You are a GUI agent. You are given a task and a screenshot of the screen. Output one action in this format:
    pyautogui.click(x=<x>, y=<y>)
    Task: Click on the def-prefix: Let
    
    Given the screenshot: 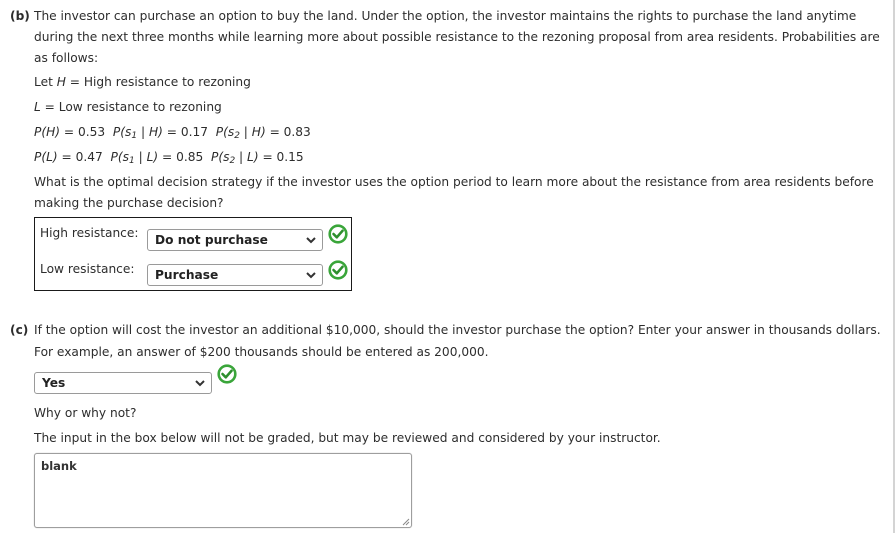 What is the action you would take?
    pyautogui.click(x=45, y=82)
    